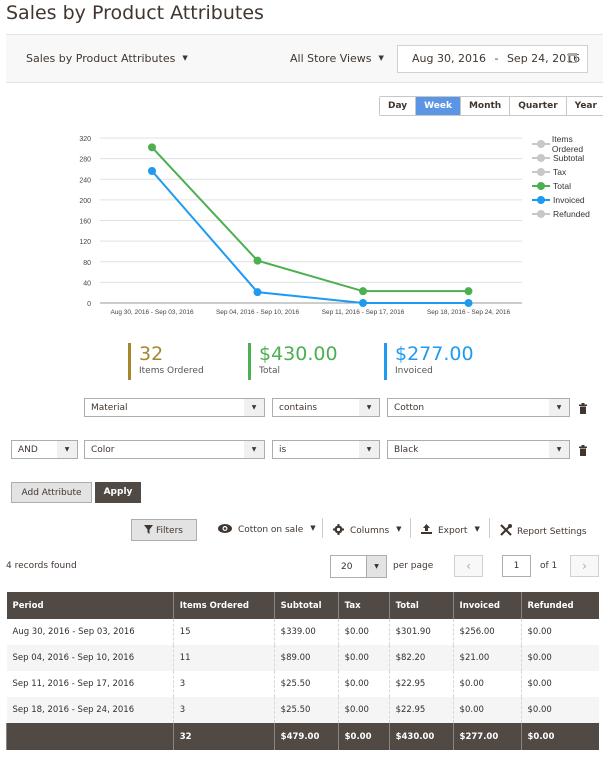 The height and width of the screenshot is (759, 603). I want to click on apply-button: Apply, so click(118, 492).